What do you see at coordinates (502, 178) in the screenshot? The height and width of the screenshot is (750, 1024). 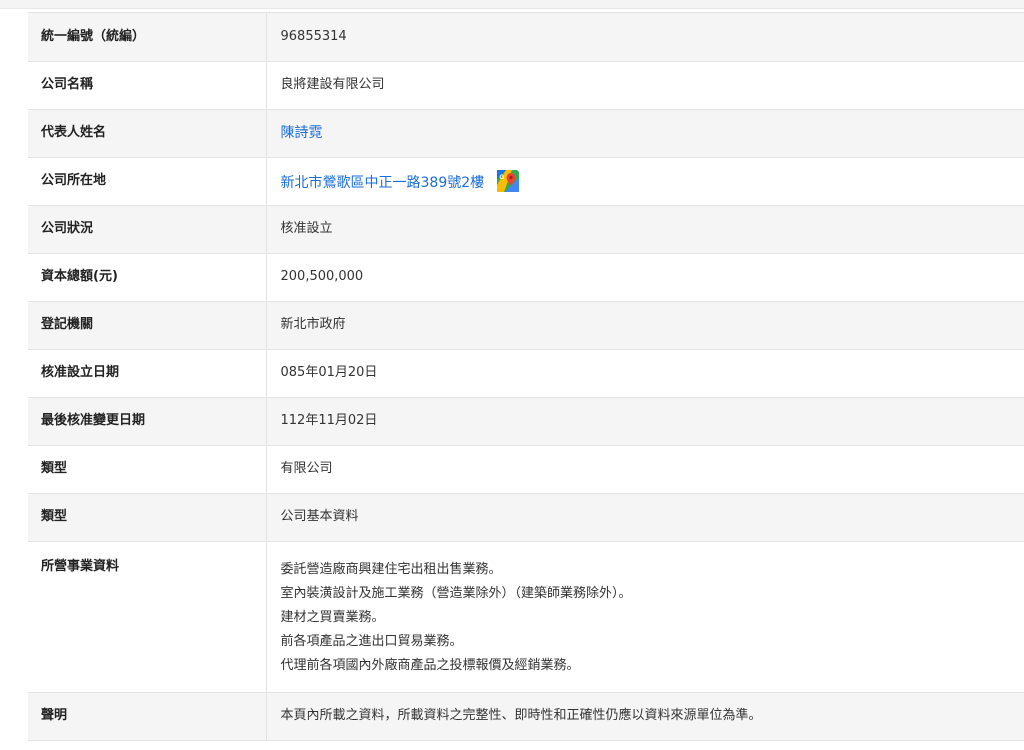 I see `svg-text: G` at bounding box center [502, 178].